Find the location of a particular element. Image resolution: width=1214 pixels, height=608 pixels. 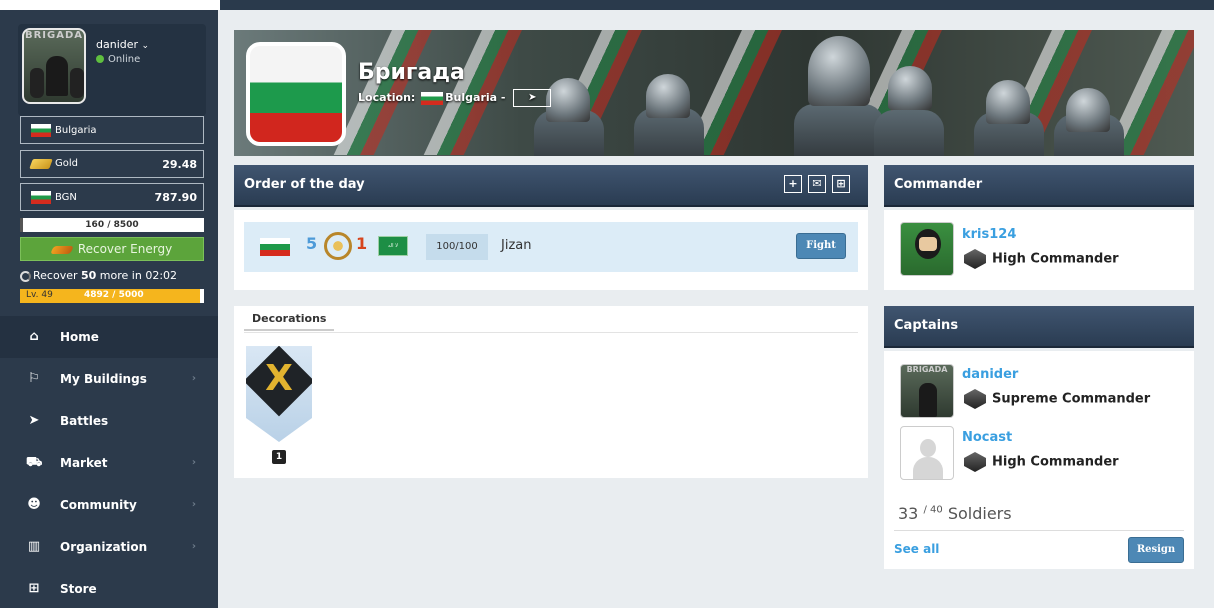

level-bar: Lv. 49 4892 / 5000 is located at coordinates (112, 296).